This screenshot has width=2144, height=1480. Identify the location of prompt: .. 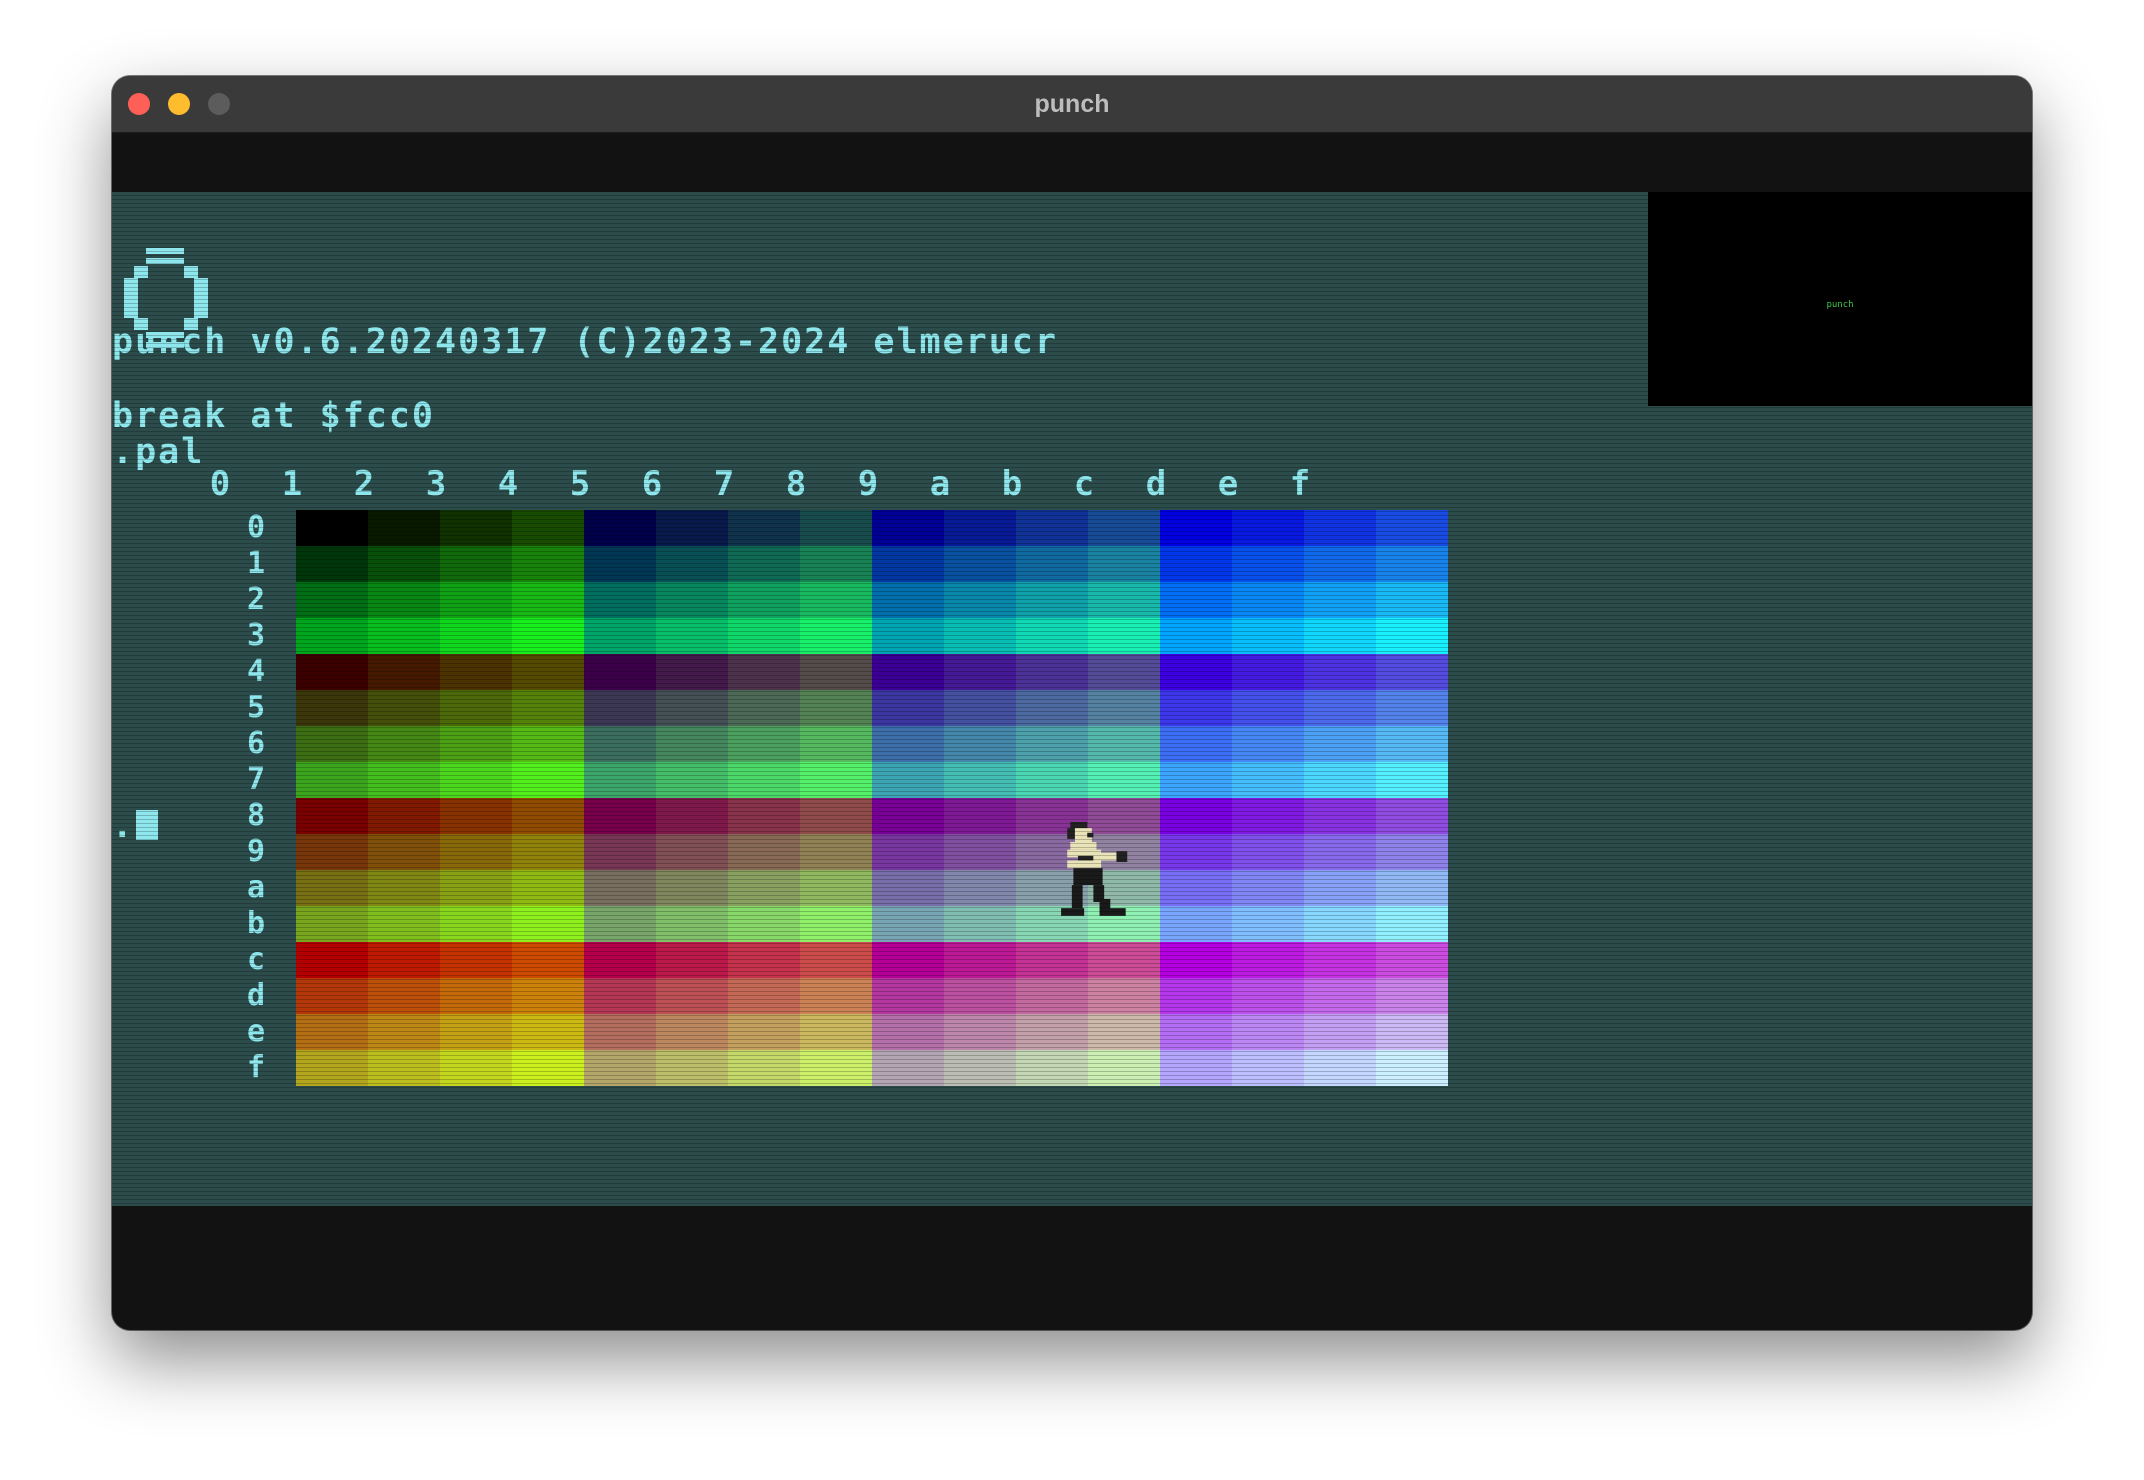
(123, 826).